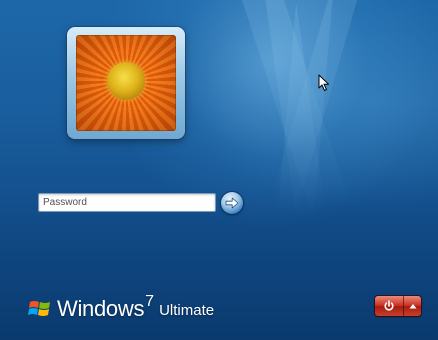  Describe the element at coordinates (323, 82) in the screenshot. I see `mouse-cursor-icon` at that location.